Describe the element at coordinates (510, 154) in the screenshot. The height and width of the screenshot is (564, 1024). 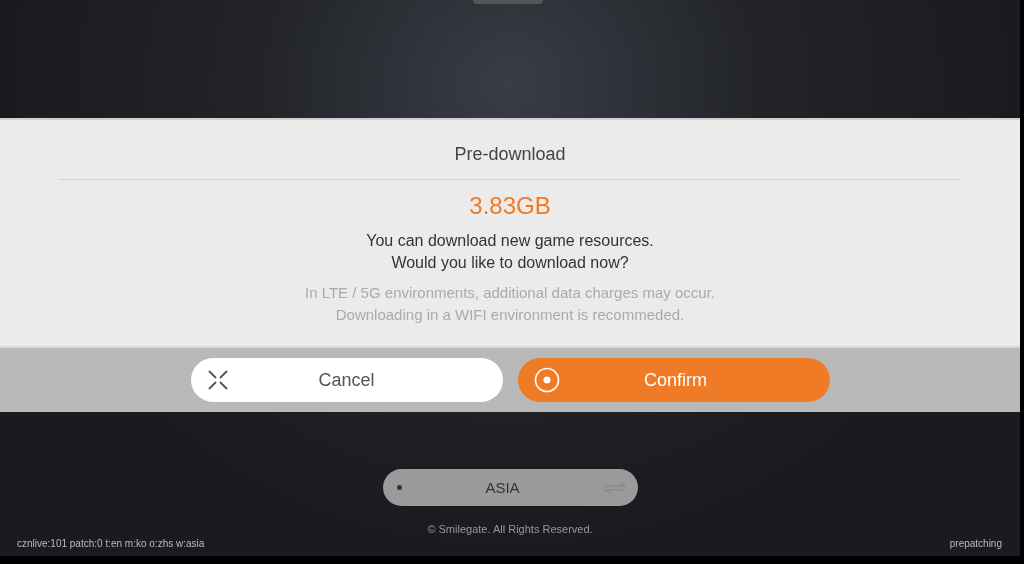
I see `dialog-title: Pre-download` at that location.